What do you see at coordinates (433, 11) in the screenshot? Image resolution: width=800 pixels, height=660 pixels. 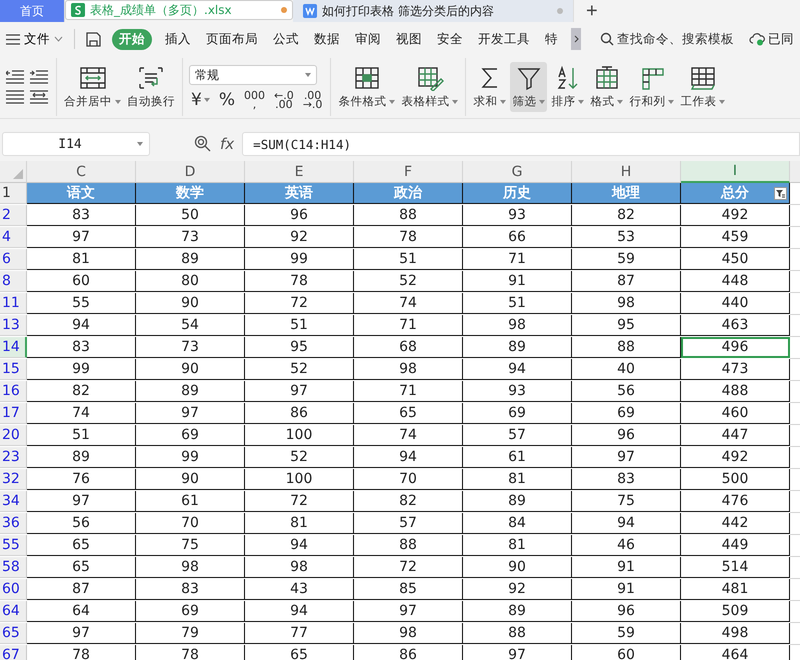 I see `document-tab: 如何打印表格 筛选分类后的内容` at bounding box center [433, 11].